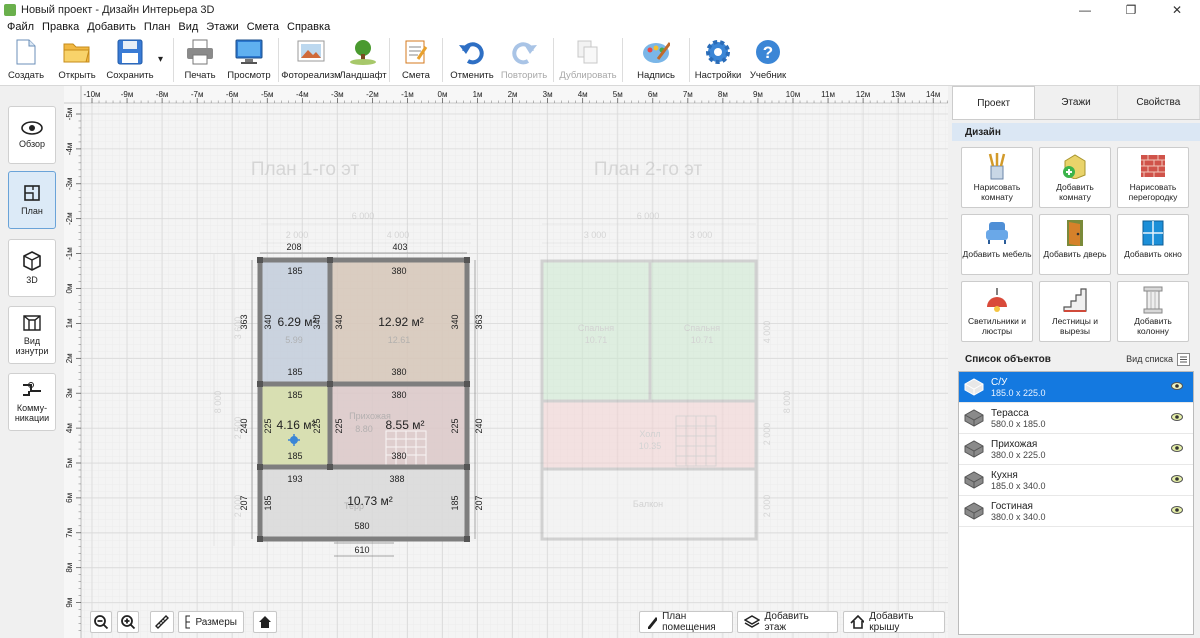 This screenshot has height=638, width=1200. Describe the element at coordinates (263, 27) in the screenshot. I see `menu-estimate: Смета` at that location.